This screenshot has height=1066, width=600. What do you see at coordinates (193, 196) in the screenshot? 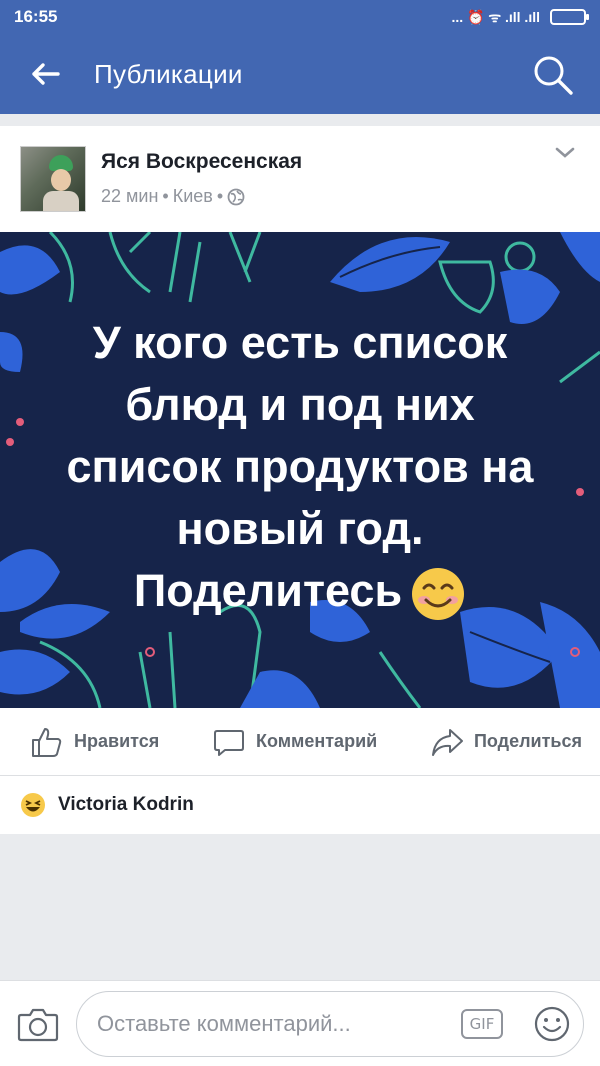
I see `post-location: Киев` at bounding box center [193, 196].